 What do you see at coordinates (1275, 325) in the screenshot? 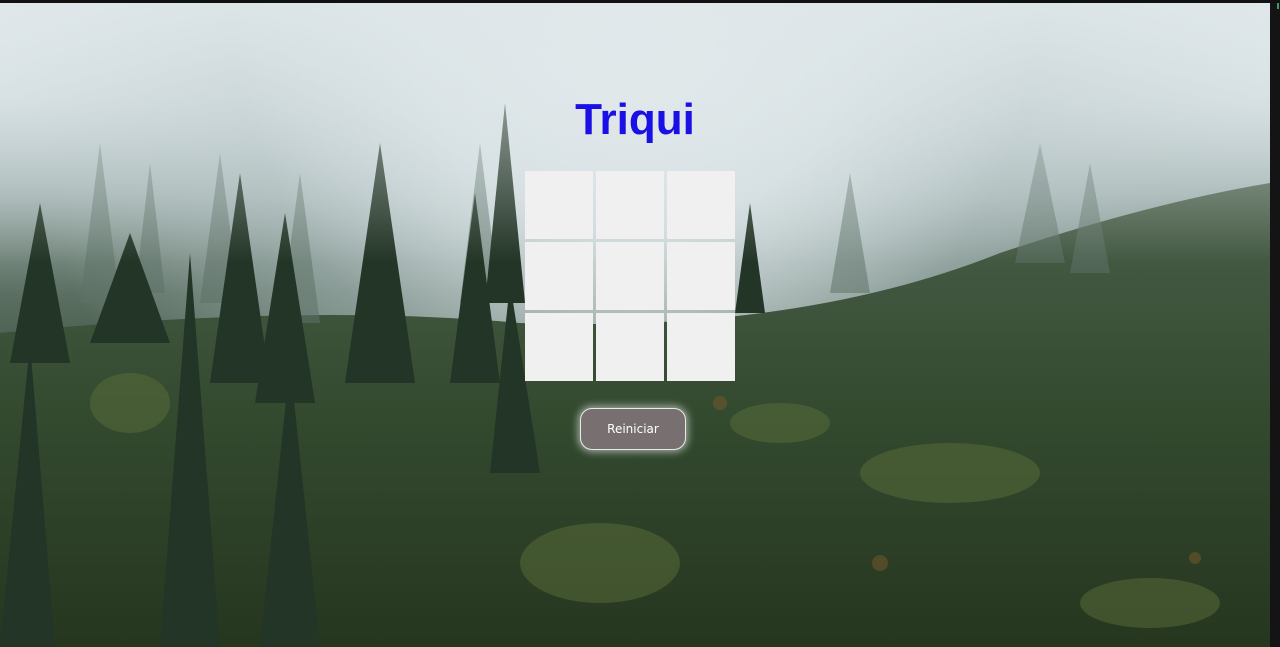
I see `window-edge` at bounding box center [1275, 325].